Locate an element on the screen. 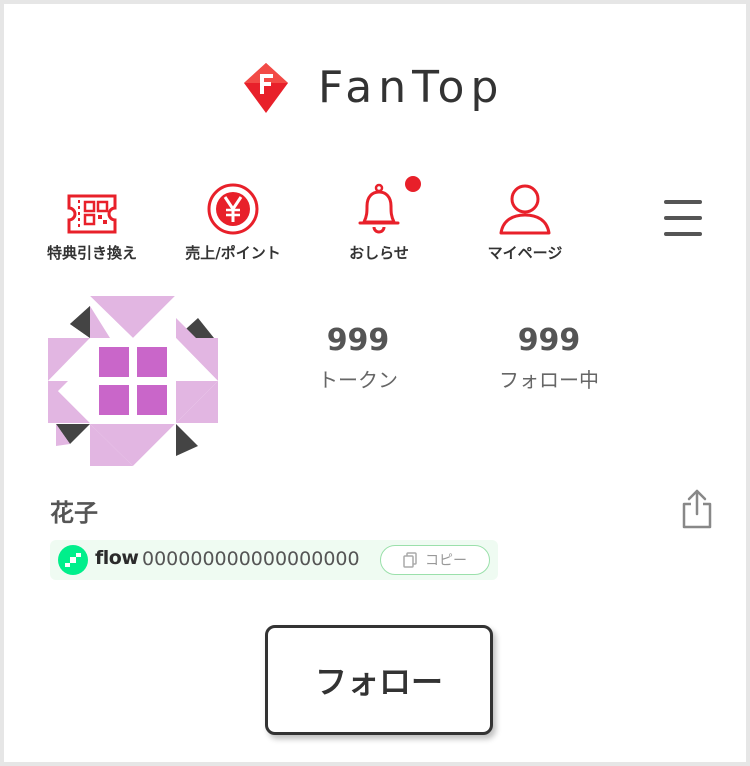  copy-address-button: コピー is located at coordinates (435, 560).